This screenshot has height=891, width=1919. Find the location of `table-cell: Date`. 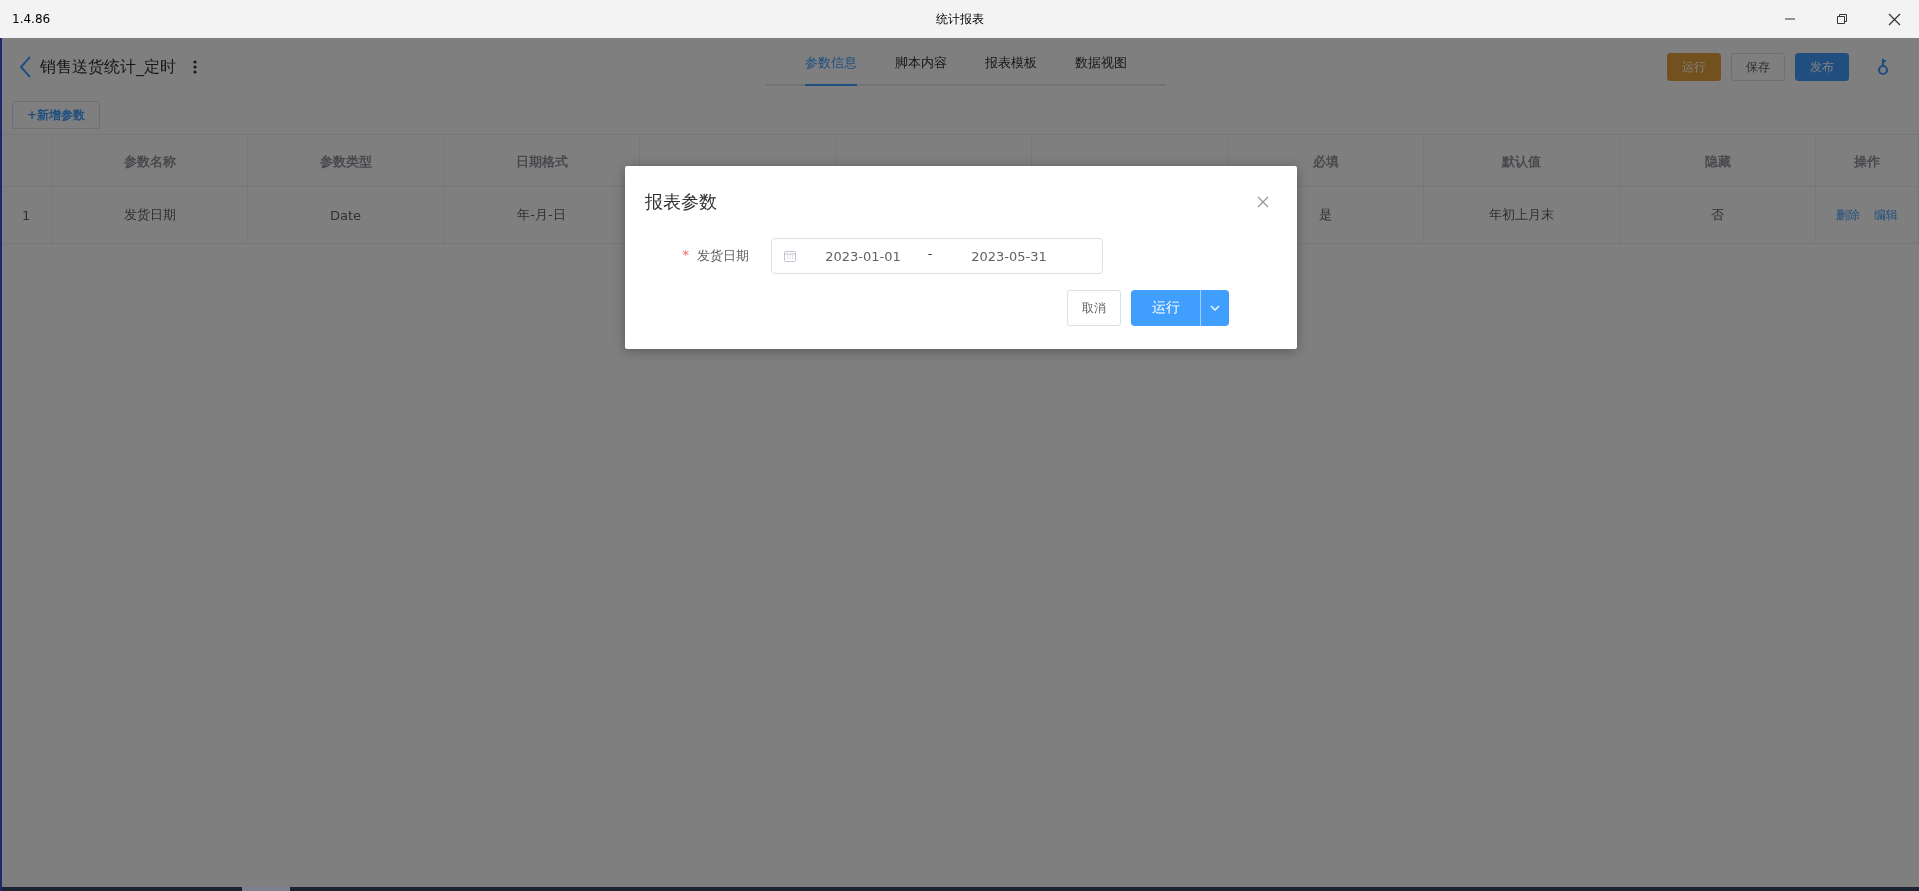

table-cell: Date is located at coordinates (346, 215).